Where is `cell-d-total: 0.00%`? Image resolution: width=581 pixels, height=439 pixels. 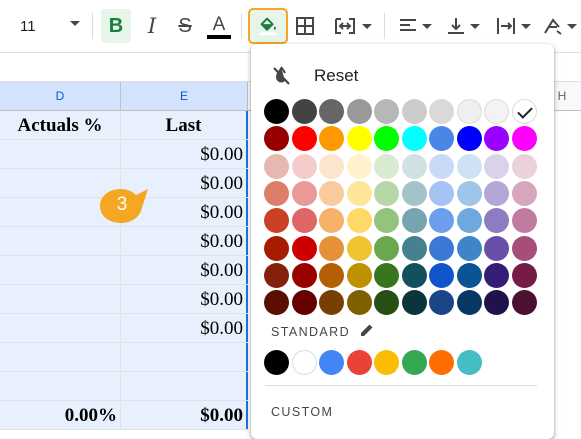
cell-d-total: 0.00% is located at coordinates (60, 415).